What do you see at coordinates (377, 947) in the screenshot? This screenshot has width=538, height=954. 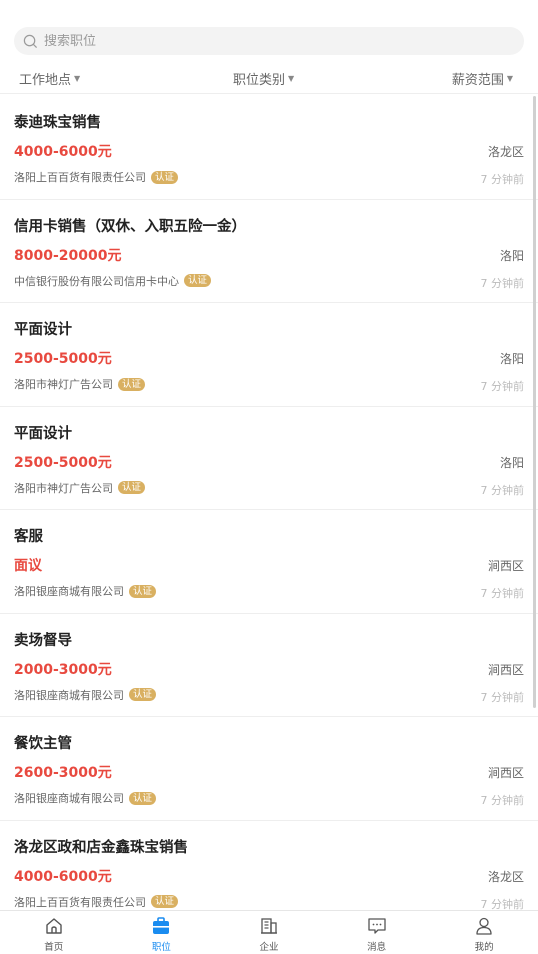 I see `tab-label: 消息` at bounding box center [377, 947].